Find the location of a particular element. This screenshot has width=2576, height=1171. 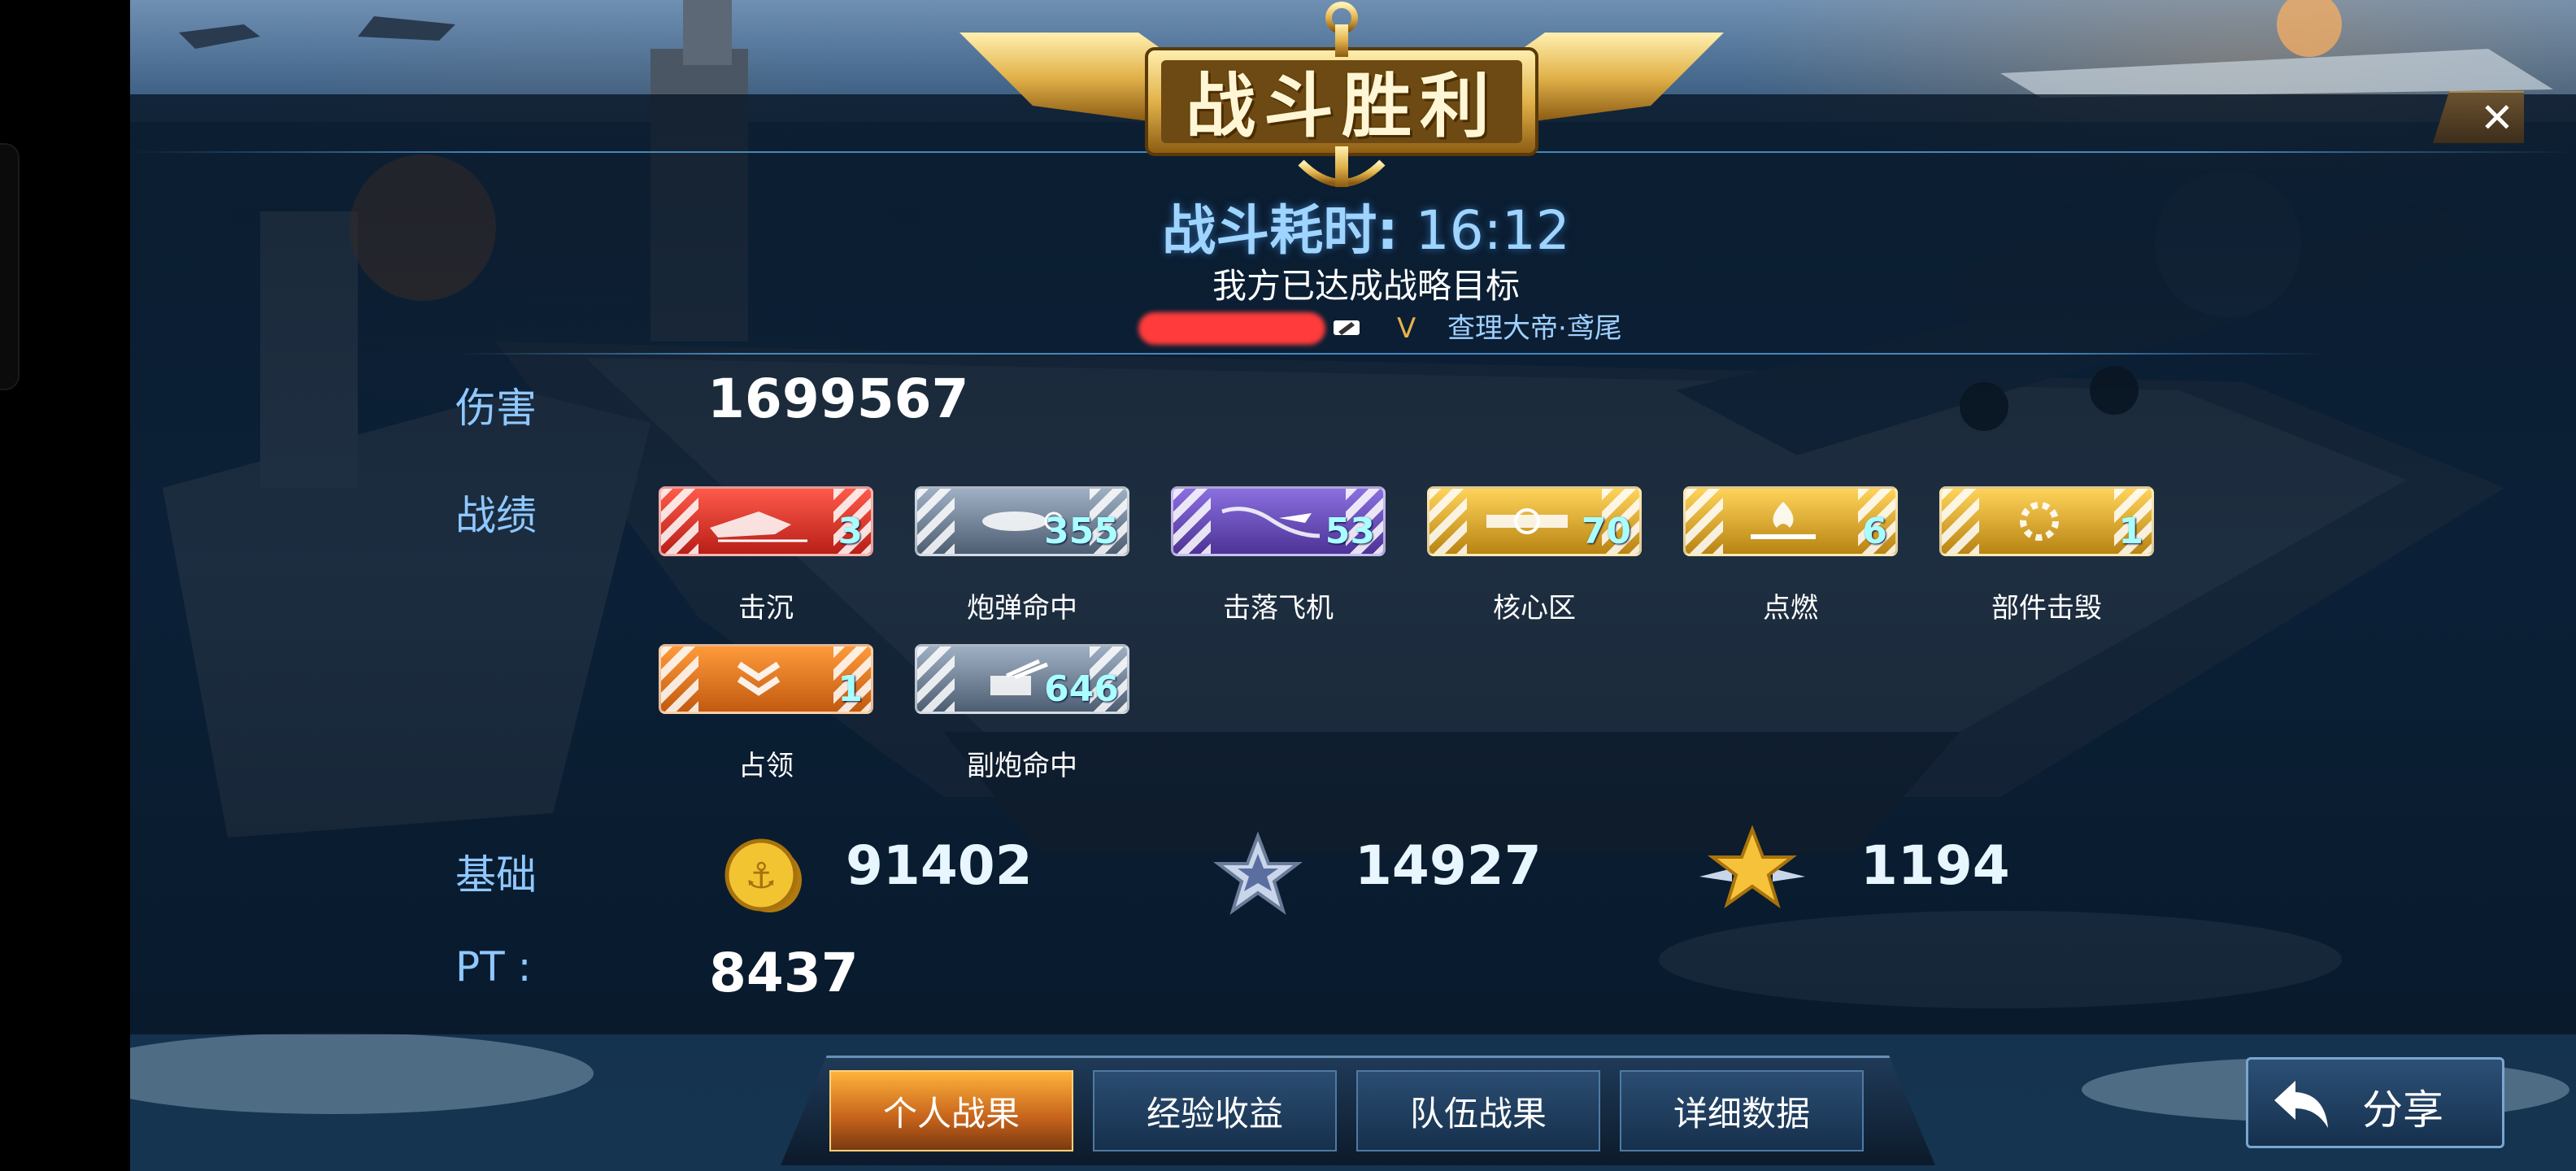

stat-name: 点燃 is located at coordinates (1791, 608).